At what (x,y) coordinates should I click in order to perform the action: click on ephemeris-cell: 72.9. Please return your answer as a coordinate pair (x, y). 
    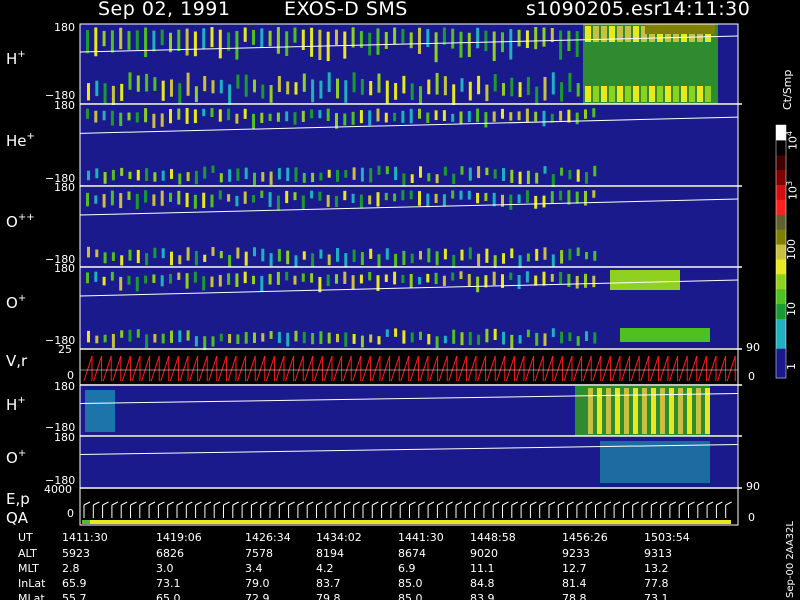
    Looking at the image, I should click on (257, 596).